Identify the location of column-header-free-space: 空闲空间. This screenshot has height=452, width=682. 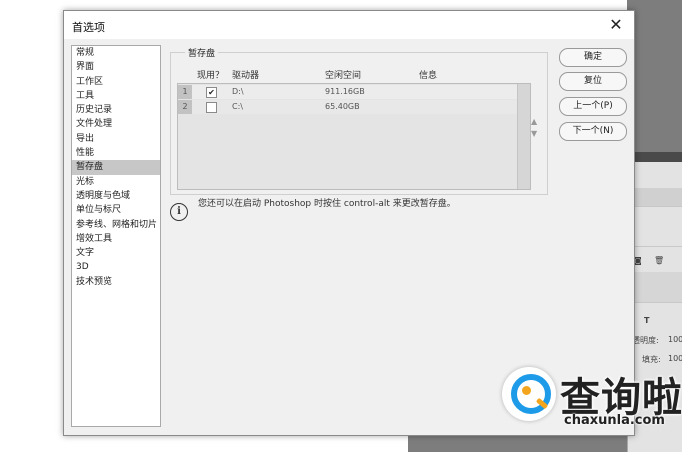
(343, 76).